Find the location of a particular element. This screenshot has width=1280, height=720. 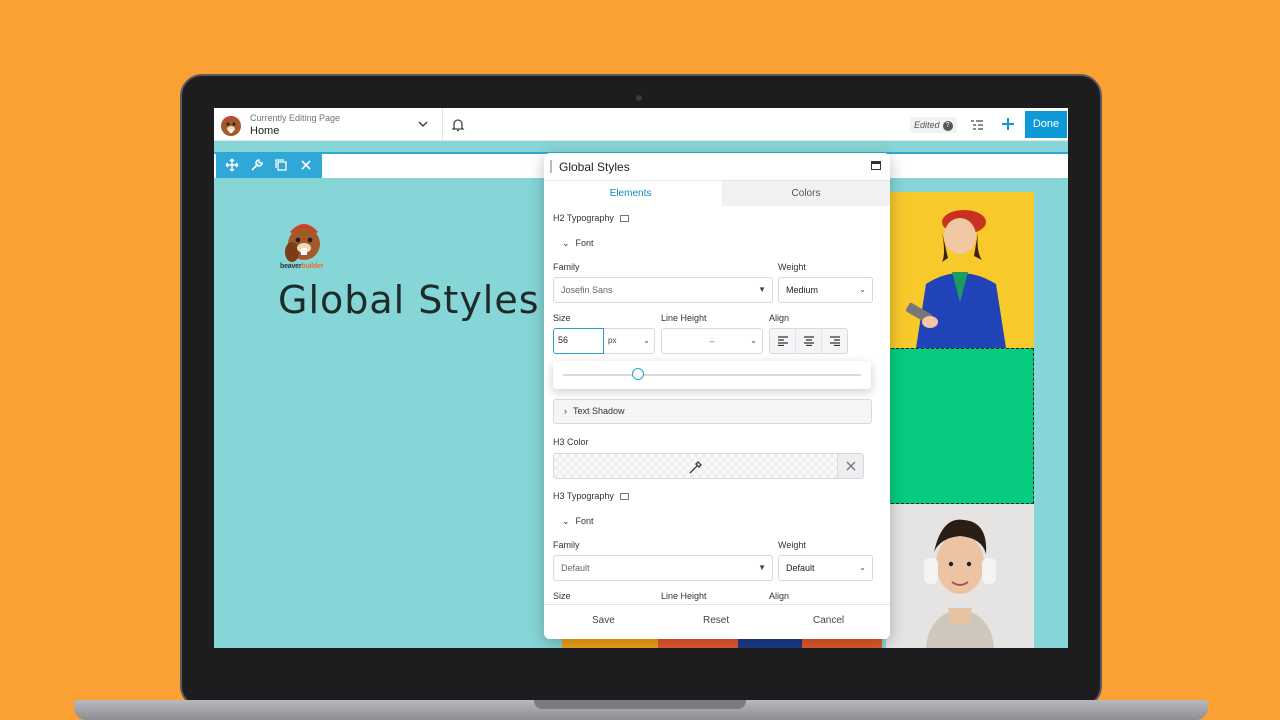

h3-color-picker is located at coordinates (708, 466).